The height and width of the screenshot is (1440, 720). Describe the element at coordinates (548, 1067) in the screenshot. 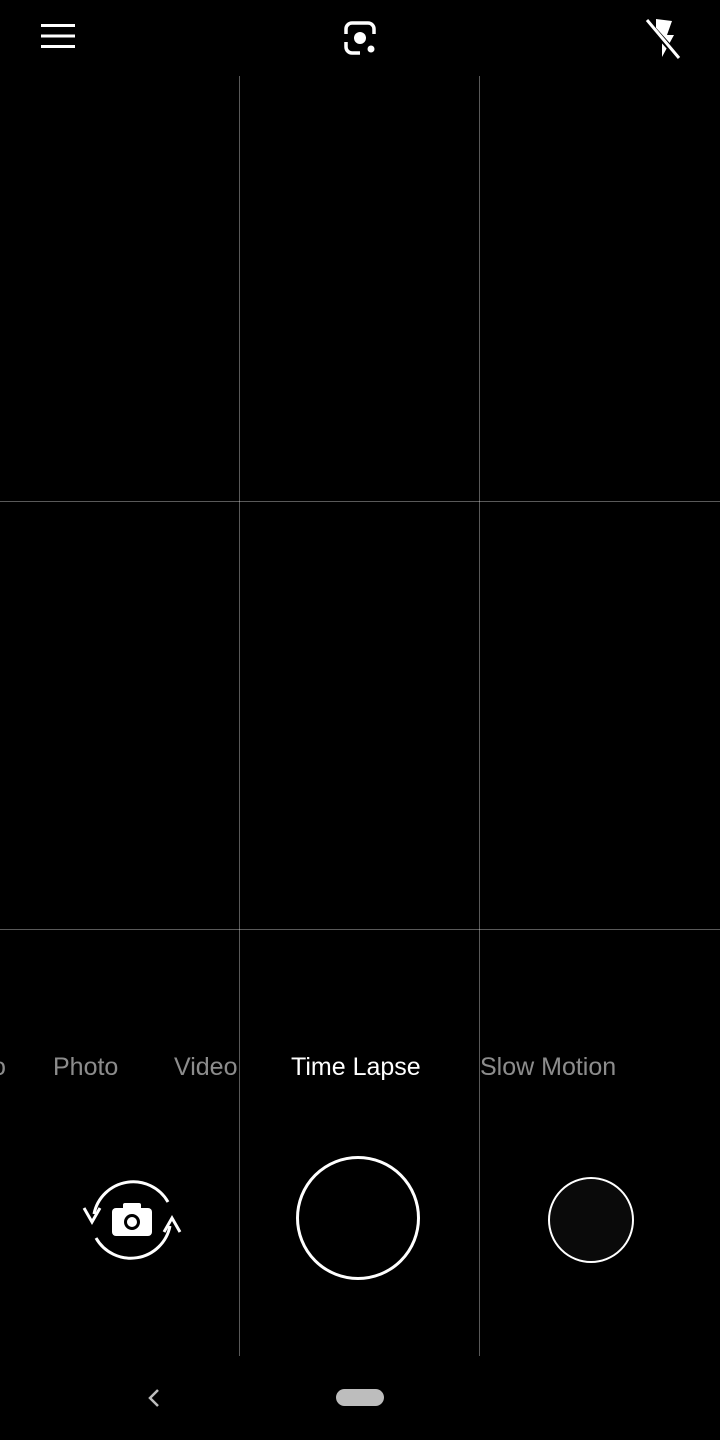

I see `mode-slow-motion: Slow Motion` at that location.